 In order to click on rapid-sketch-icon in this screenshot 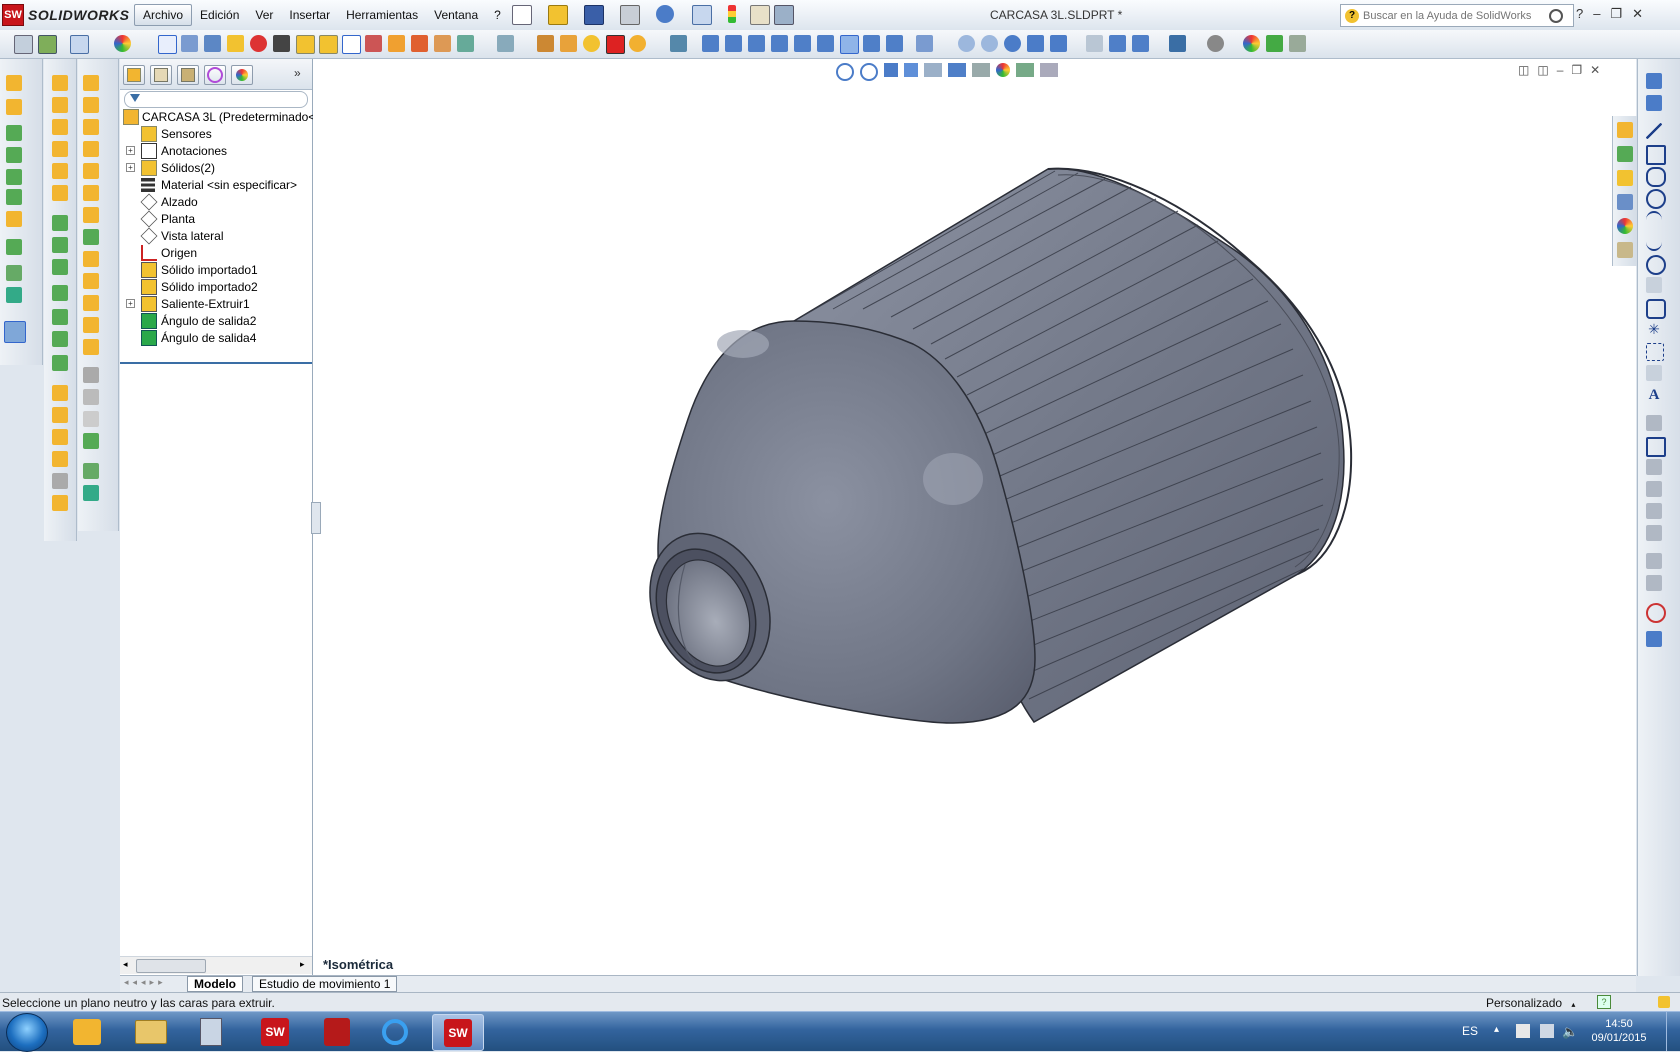, I will do `click(1654, 639)`.